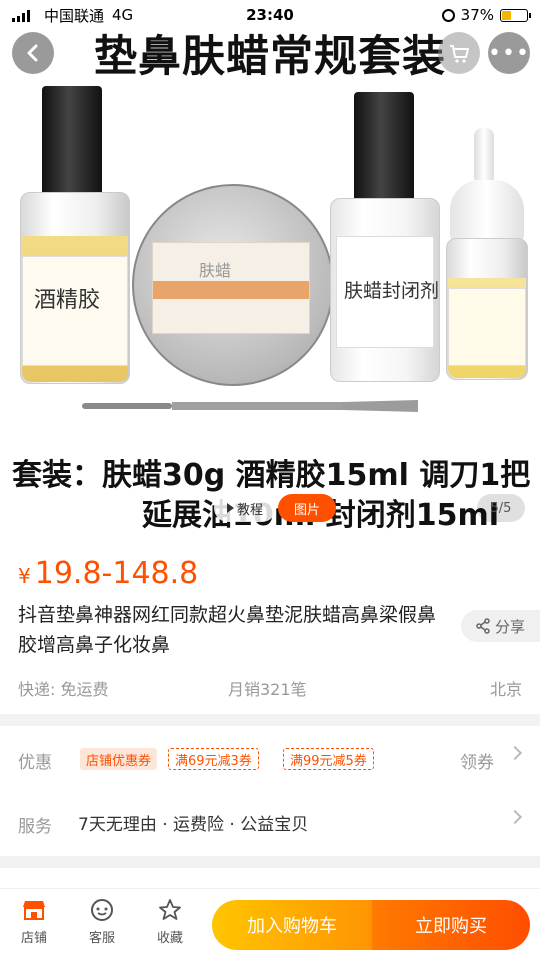  Describe the element at coordinates (270, 15) in the screenshot. I see `status-bar: 中国联通 4G 23:40 37%` at that location.